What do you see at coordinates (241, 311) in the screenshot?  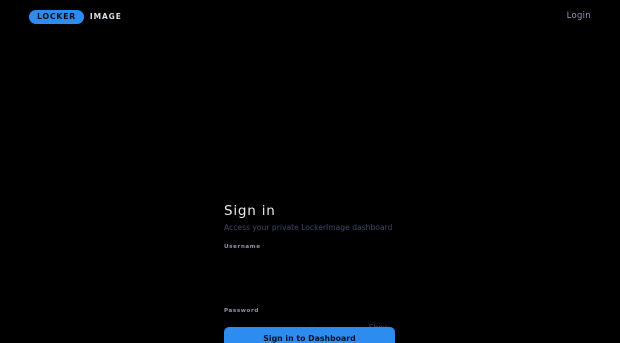 I see `password-label: Password` at bounding box center [241, 311].